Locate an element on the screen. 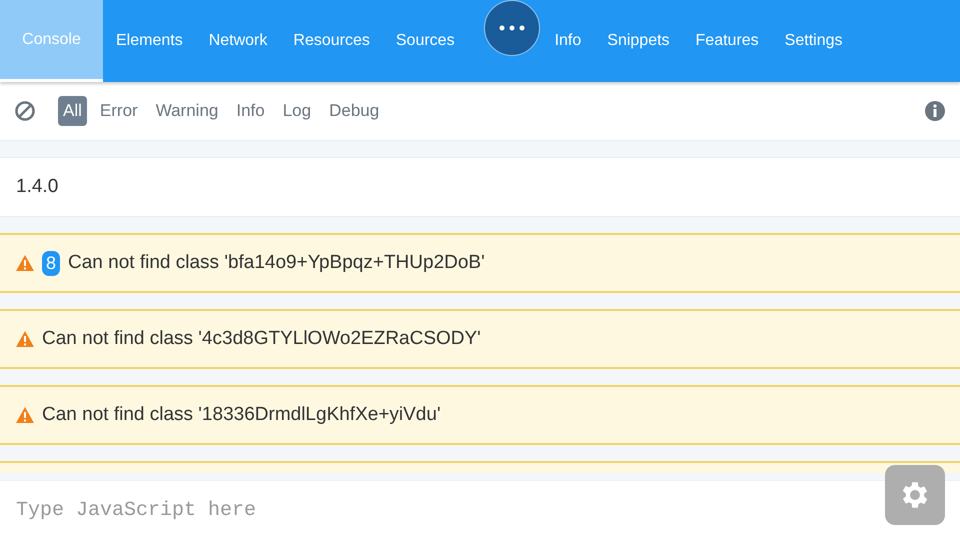 The height and width of the screenshot is (540, 960). tab: Network is located at coordinates (238, 41).